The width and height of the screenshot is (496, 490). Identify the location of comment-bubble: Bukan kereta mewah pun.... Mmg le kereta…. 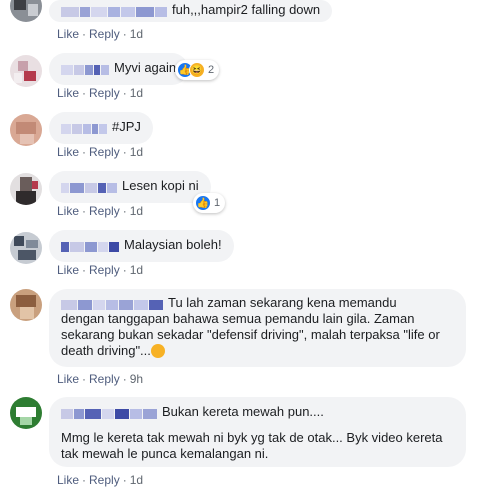
(257, 432).